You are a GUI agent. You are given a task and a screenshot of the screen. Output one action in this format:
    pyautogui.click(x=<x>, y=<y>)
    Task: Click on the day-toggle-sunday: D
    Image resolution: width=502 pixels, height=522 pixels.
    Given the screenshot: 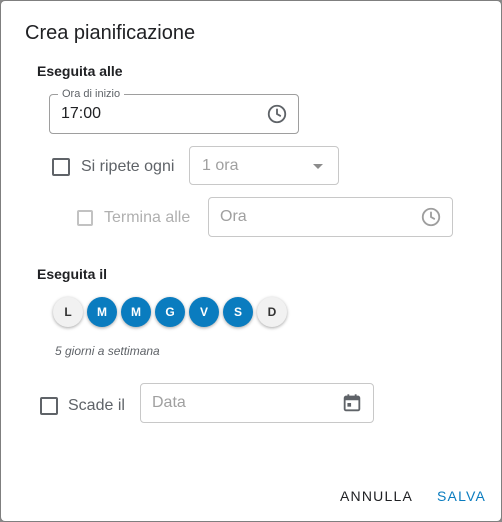 What is the action you would take?
    pyautogui.click(x=272, y=312)
    